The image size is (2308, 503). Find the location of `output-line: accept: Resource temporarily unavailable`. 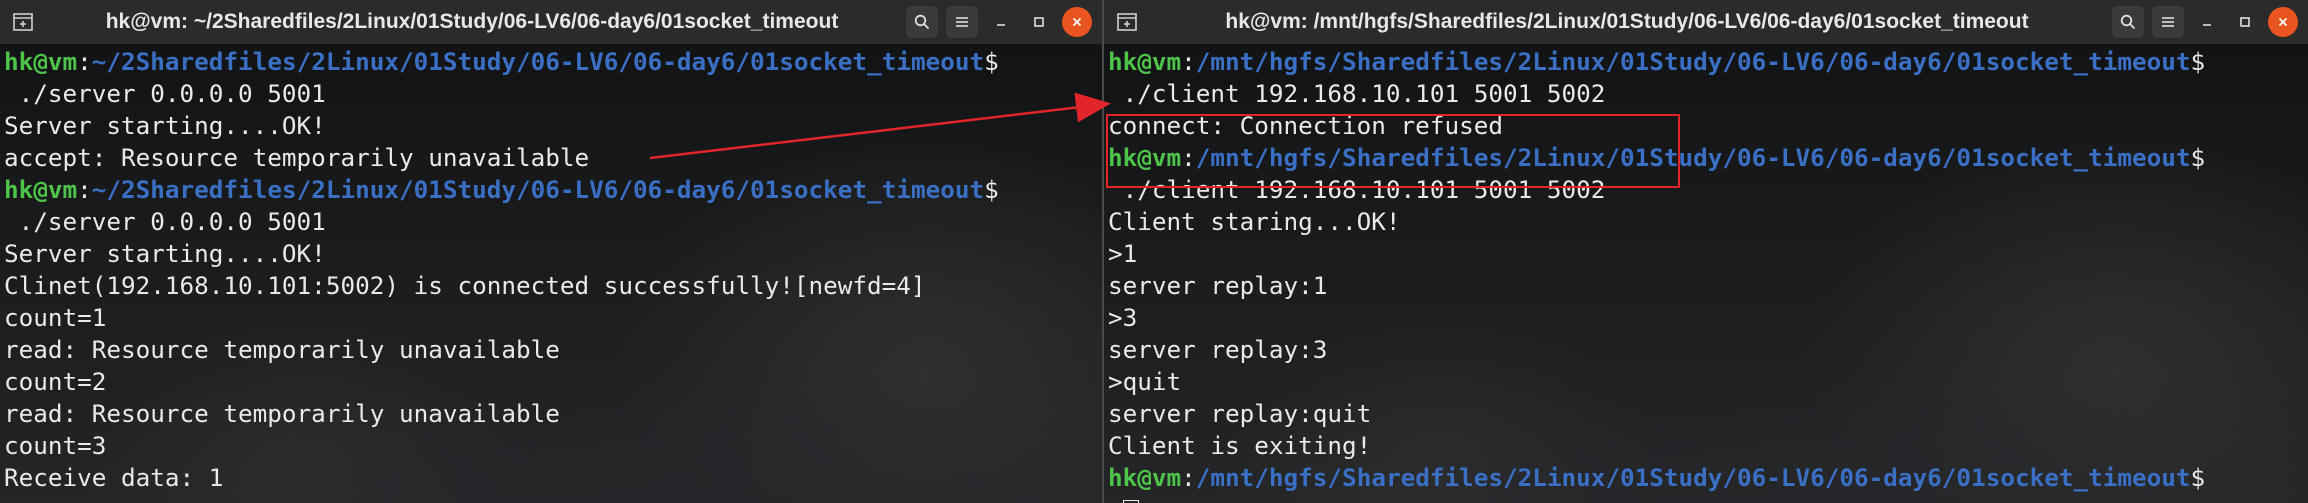

output-line: accept: Resource temporarily unavailable is located at coordinates (297, 157).